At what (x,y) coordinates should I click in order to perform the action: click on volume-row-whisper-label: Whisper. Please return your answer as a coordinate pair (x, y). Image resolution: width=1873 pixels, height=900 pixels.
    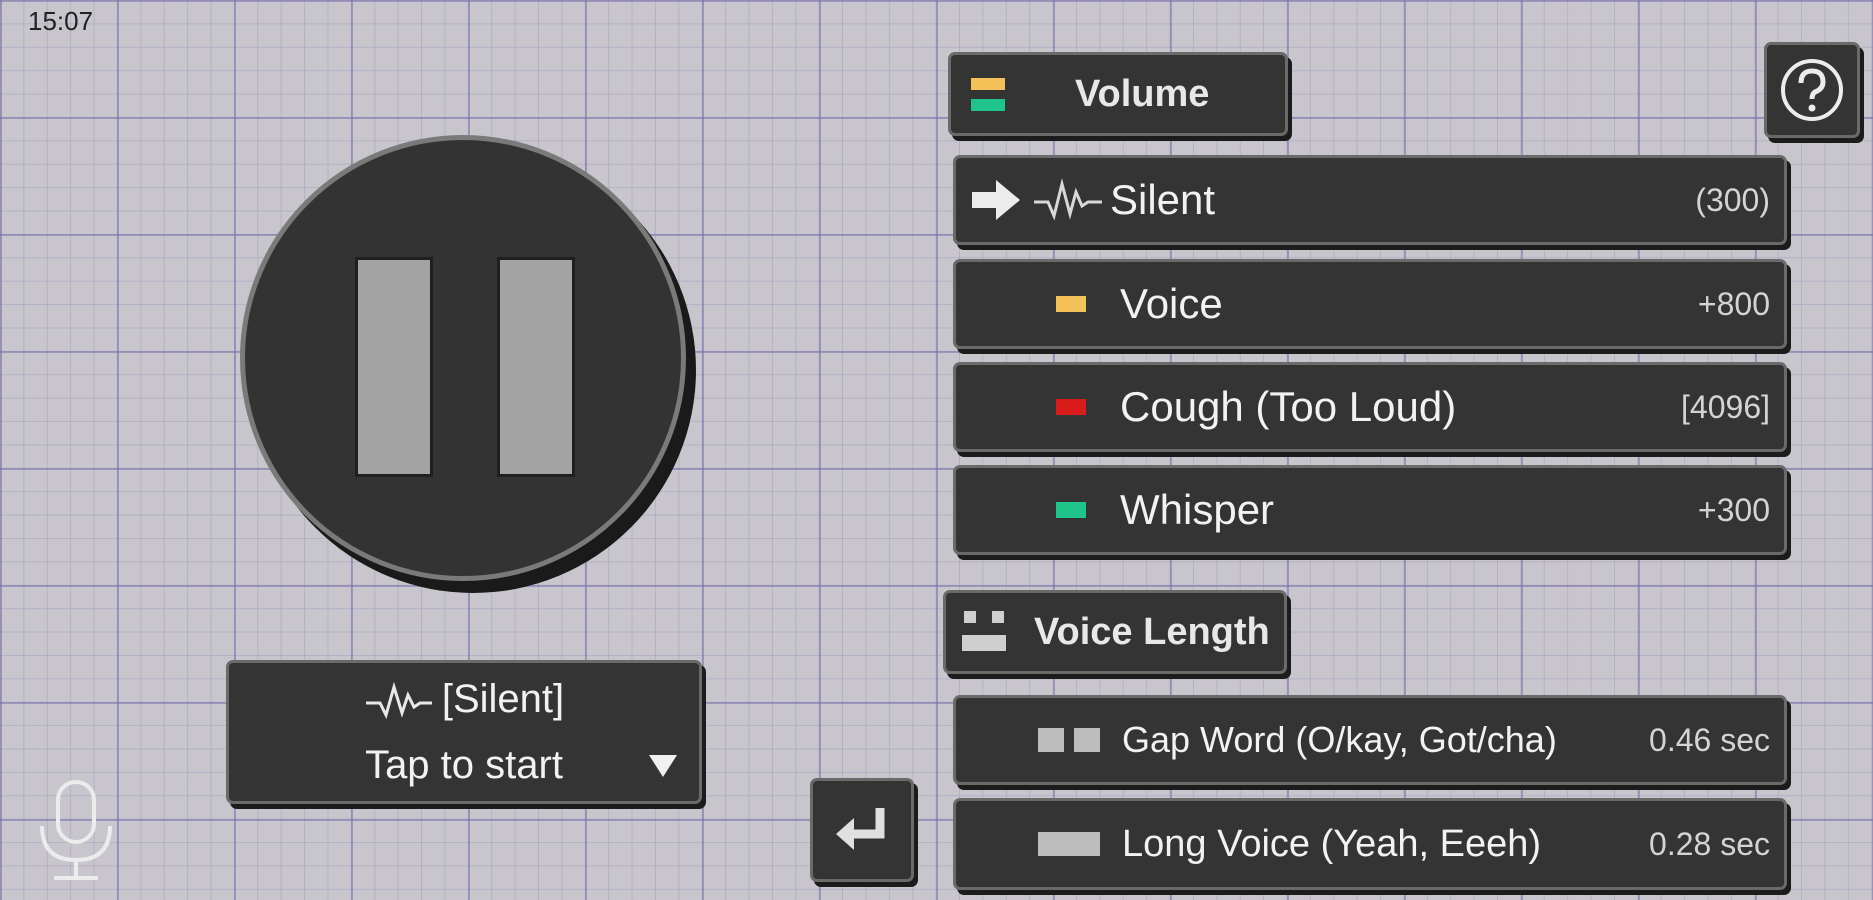
    Looking at the image, I should click on (1197, 509).